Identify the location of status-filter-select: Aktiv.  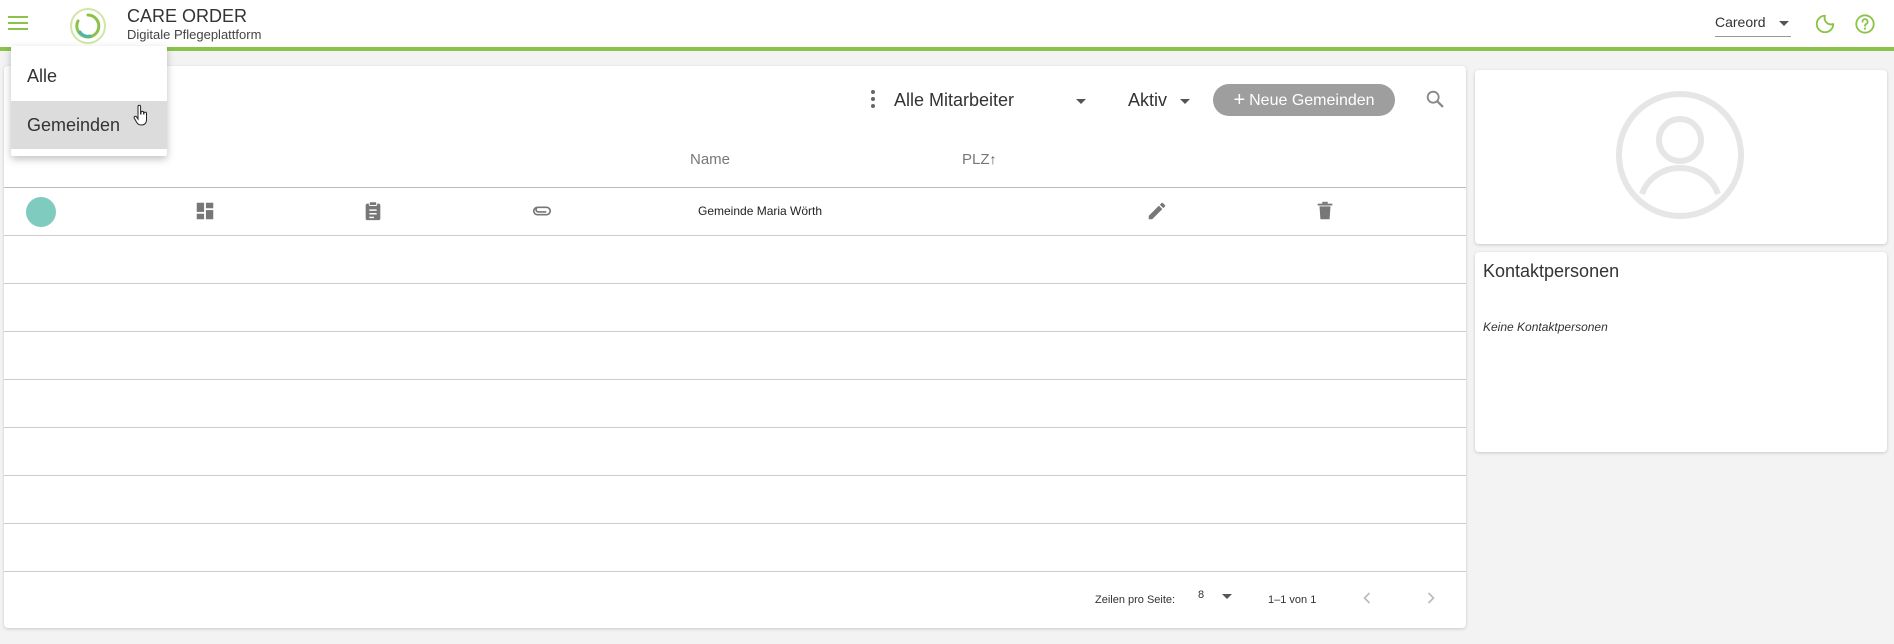
(1159, 102).